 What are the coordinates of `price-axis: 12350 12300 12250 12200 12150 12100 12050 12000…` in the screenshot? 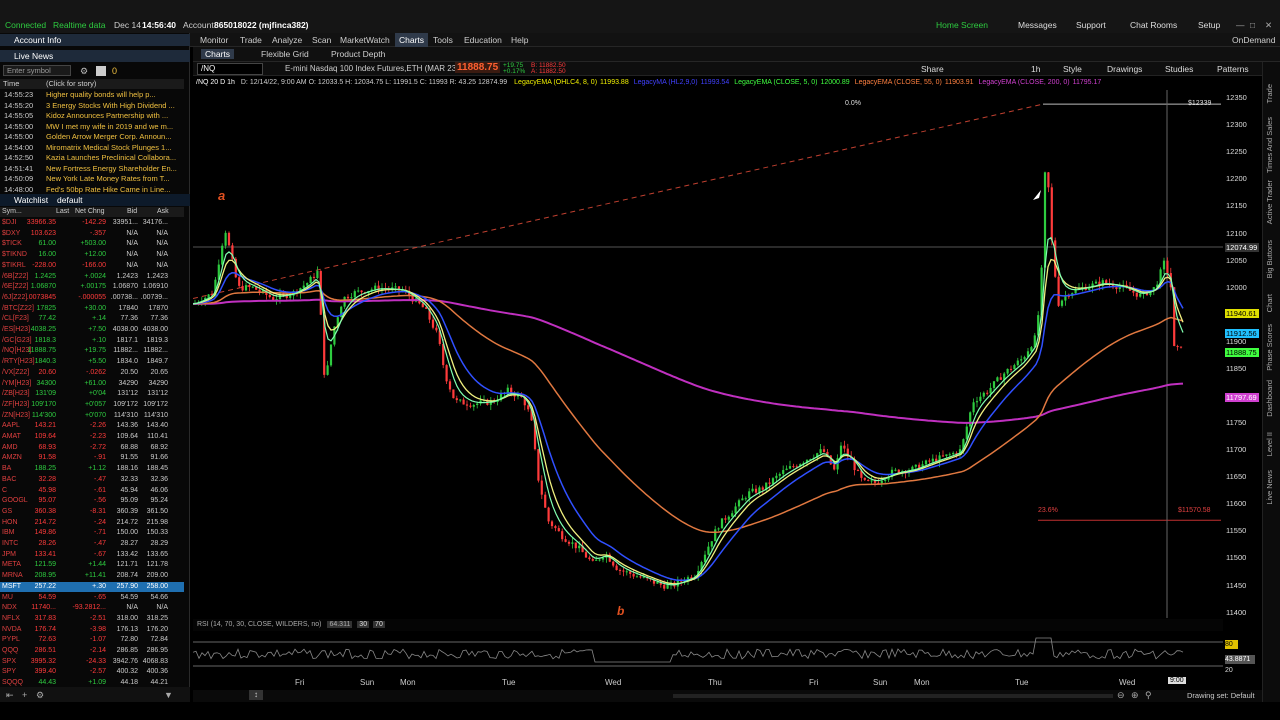 It's located at (1242, 355).